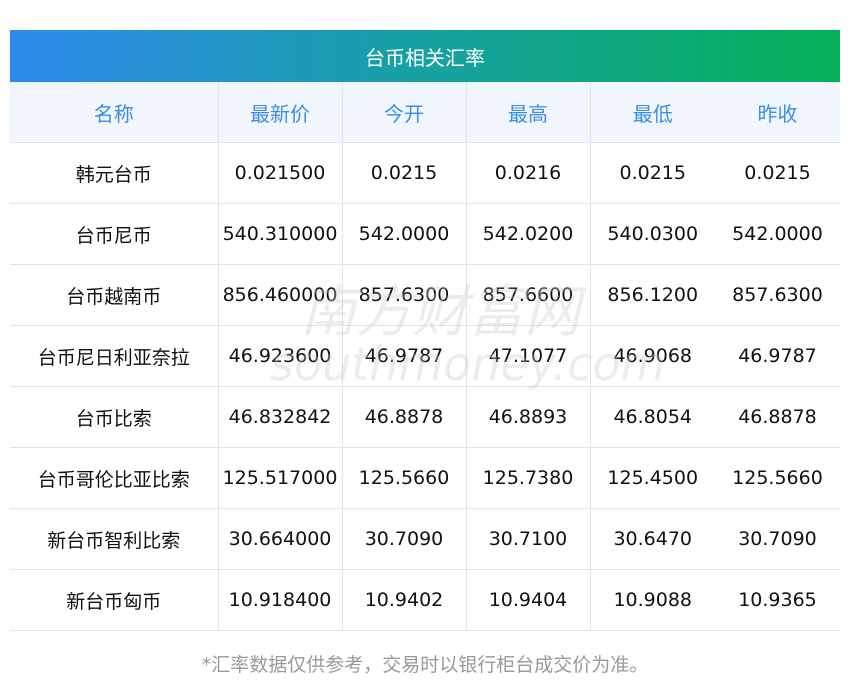 The width and height of the screenshot is (850, 697). Describe the element at coordinates (528, 417) in the screenshot. I see `rate-cell: 46.8893` at that location.